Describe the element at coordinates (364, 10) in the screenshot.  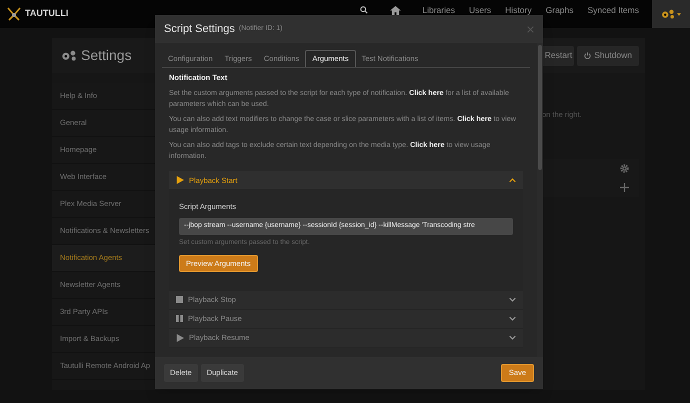
I see `search-icon` at that location.